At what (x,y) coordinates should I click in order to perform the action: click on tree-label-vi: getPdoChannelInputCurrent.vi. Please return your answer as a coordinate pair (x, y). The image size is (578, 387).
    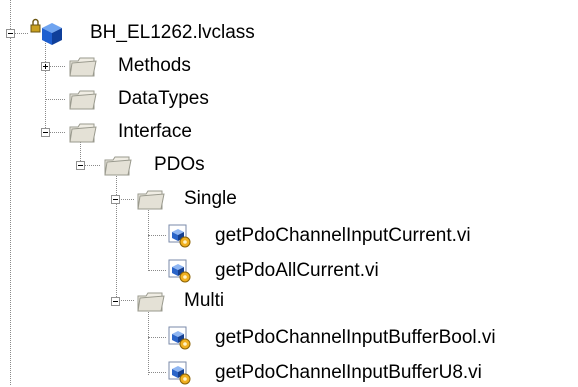
    Looking at the image, I should click on (343, 235).